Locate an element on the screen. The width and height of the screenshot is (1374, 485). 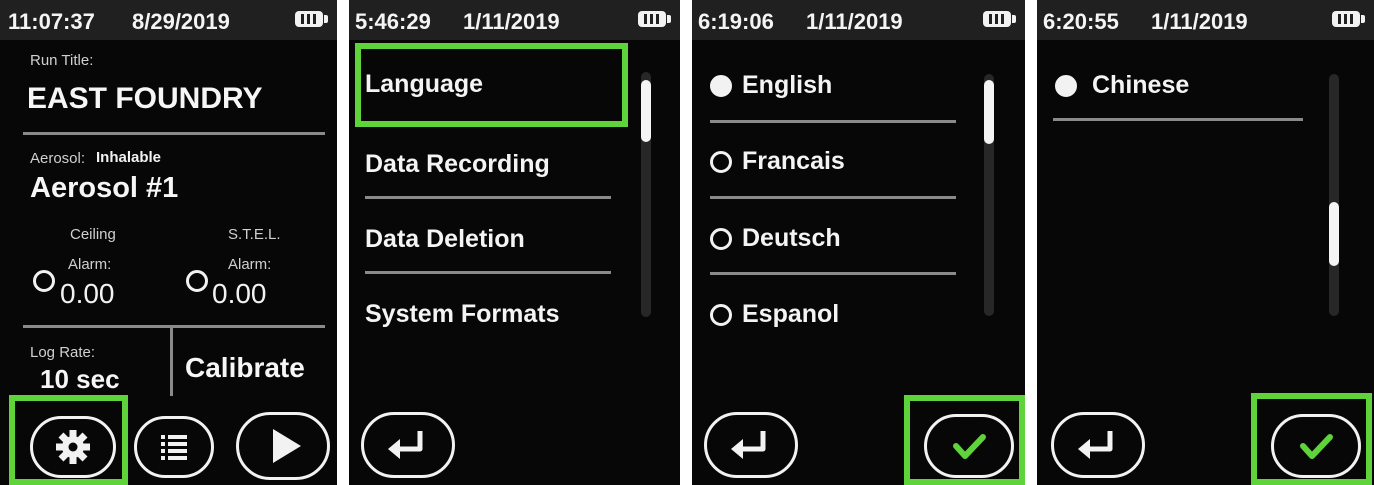
ceiling-alarm-value: 0.00 is located at coordinates (87, 293).